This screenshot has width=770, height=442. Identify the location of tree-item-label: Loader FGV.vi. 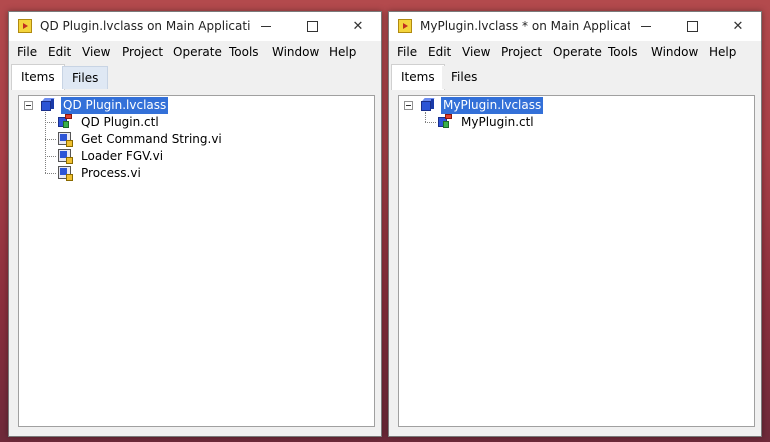
(122, 156).